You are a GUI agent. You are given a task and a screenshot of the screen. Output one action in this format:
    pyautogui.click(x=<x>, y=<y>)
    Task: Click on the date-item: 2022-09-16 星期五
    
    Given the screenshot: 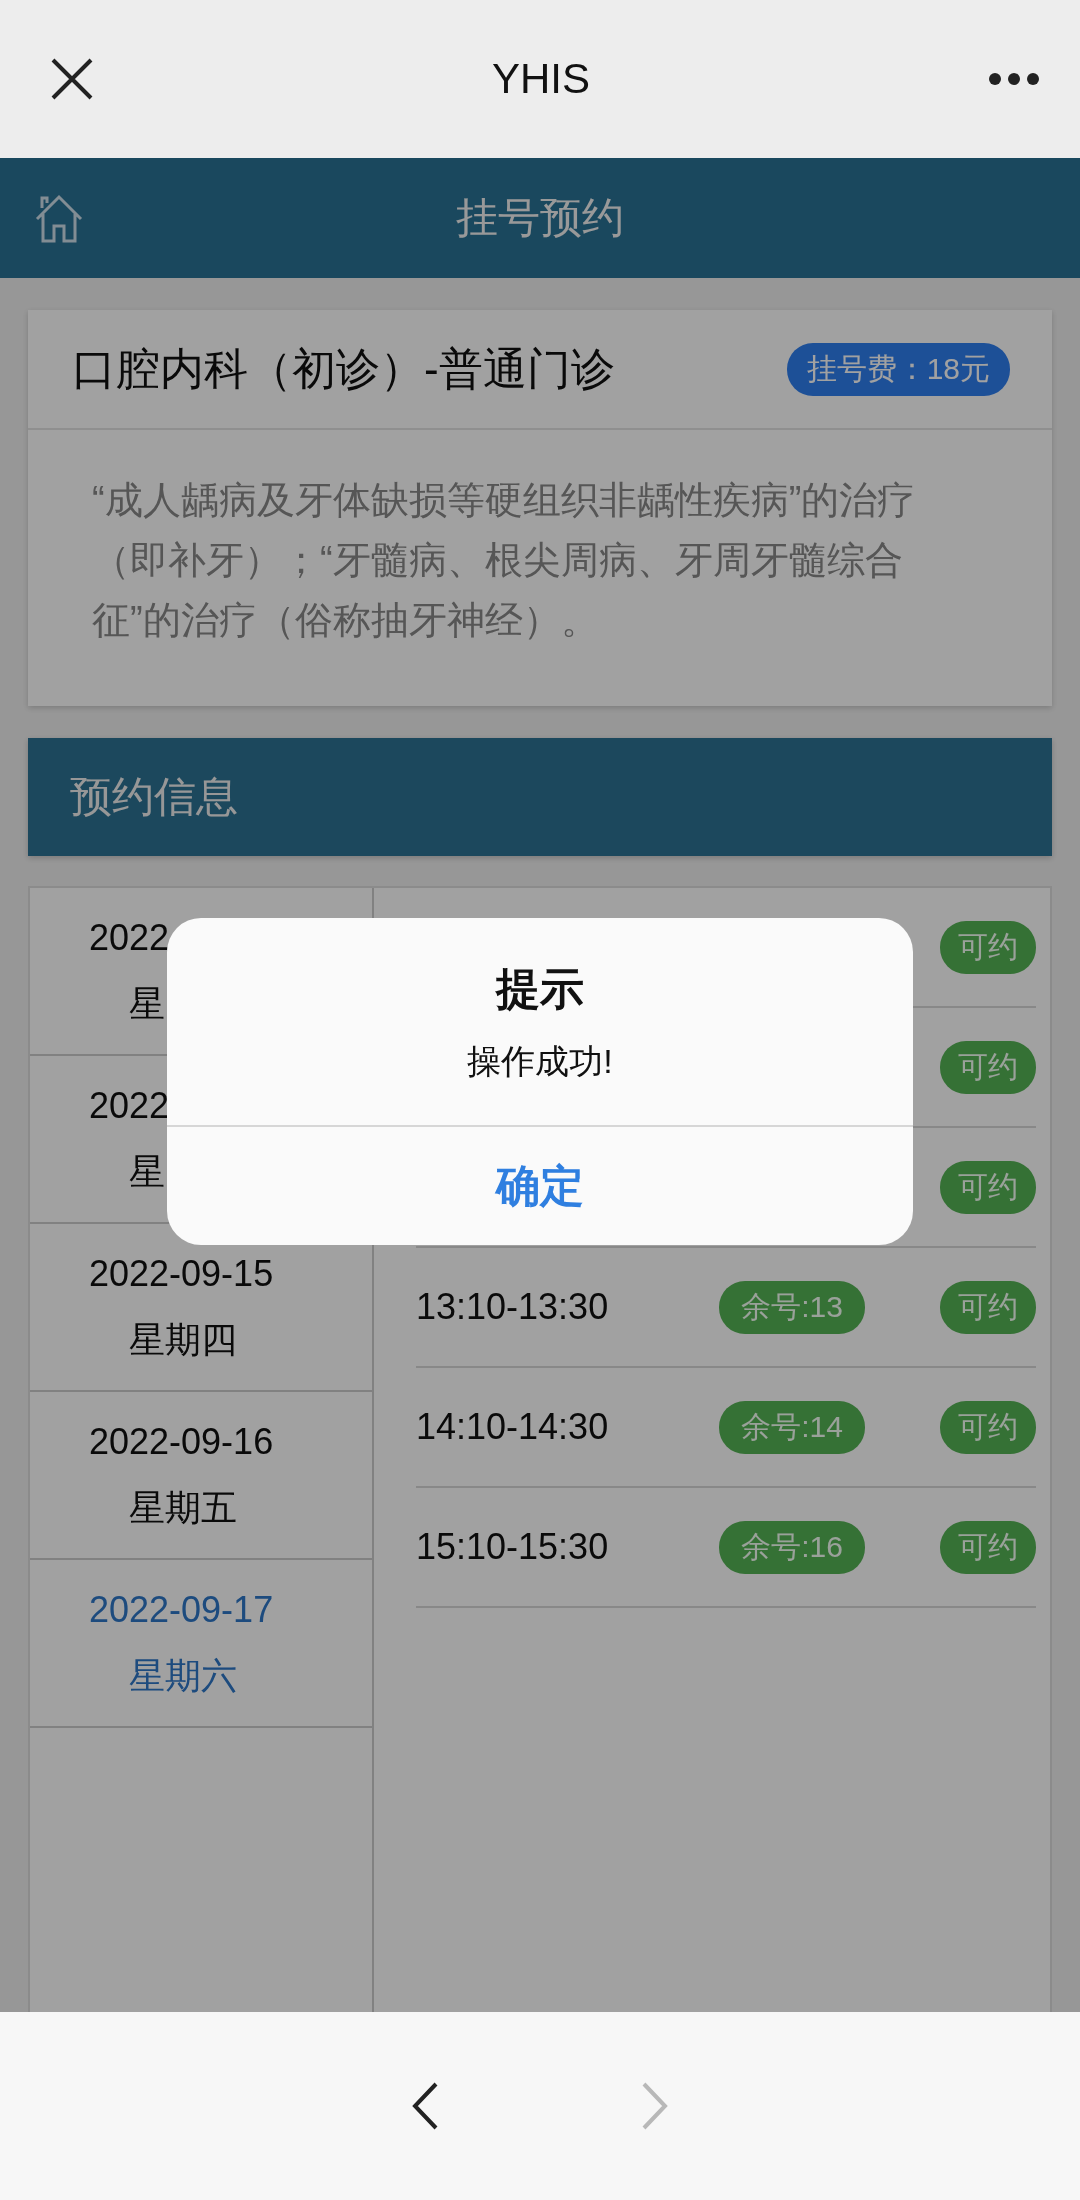 What is the action you would take?
    pyautogui.click(x=201, y=1476)
    